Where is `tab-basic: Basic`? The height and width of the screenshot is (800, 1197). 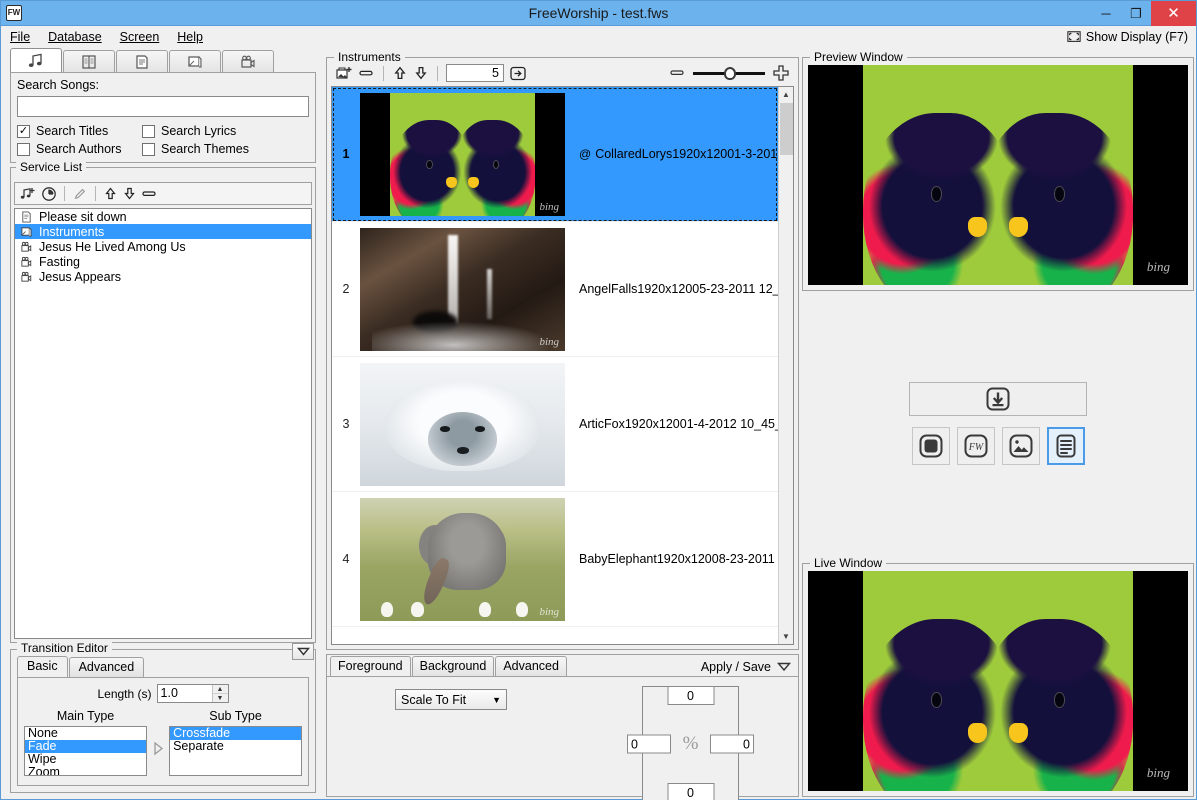
tab-basic: Basic is located at coordinates (42, 666).